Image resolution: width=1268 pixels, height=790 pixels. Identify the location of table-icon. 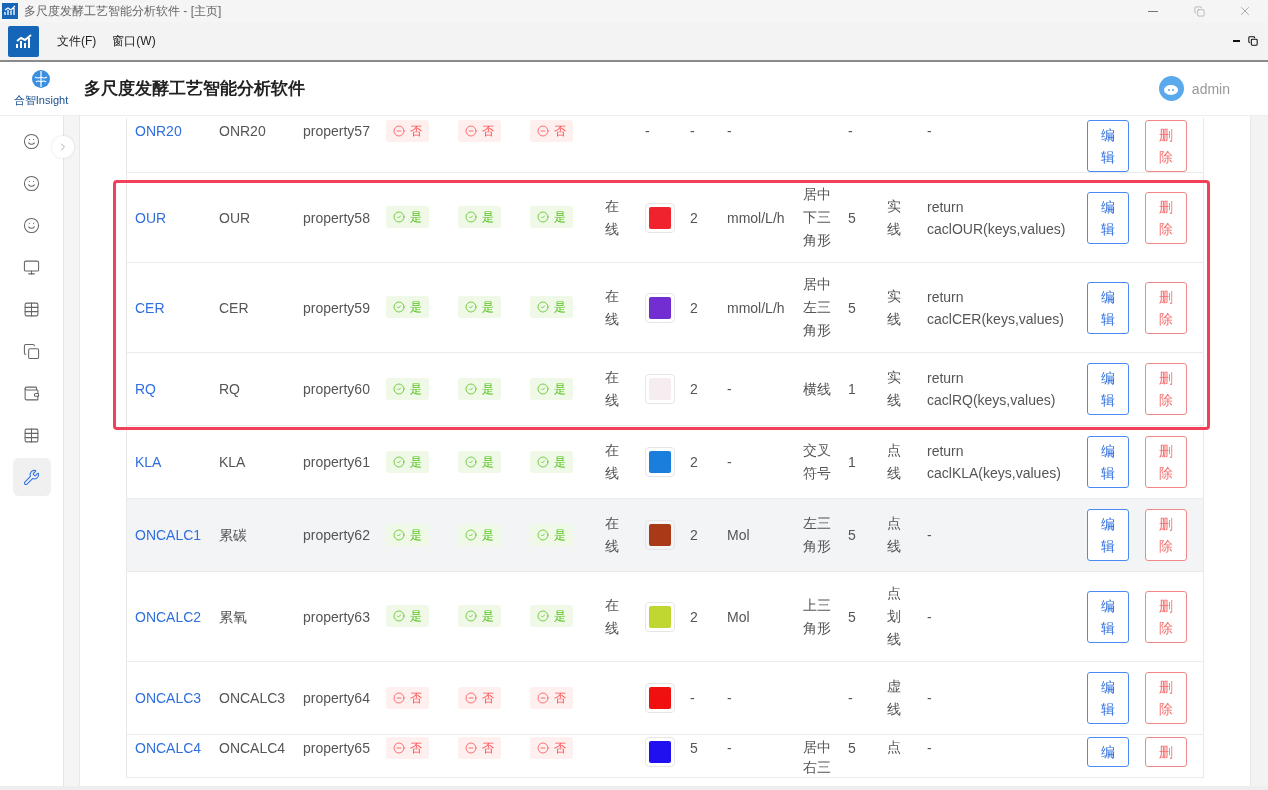
(31, 435).